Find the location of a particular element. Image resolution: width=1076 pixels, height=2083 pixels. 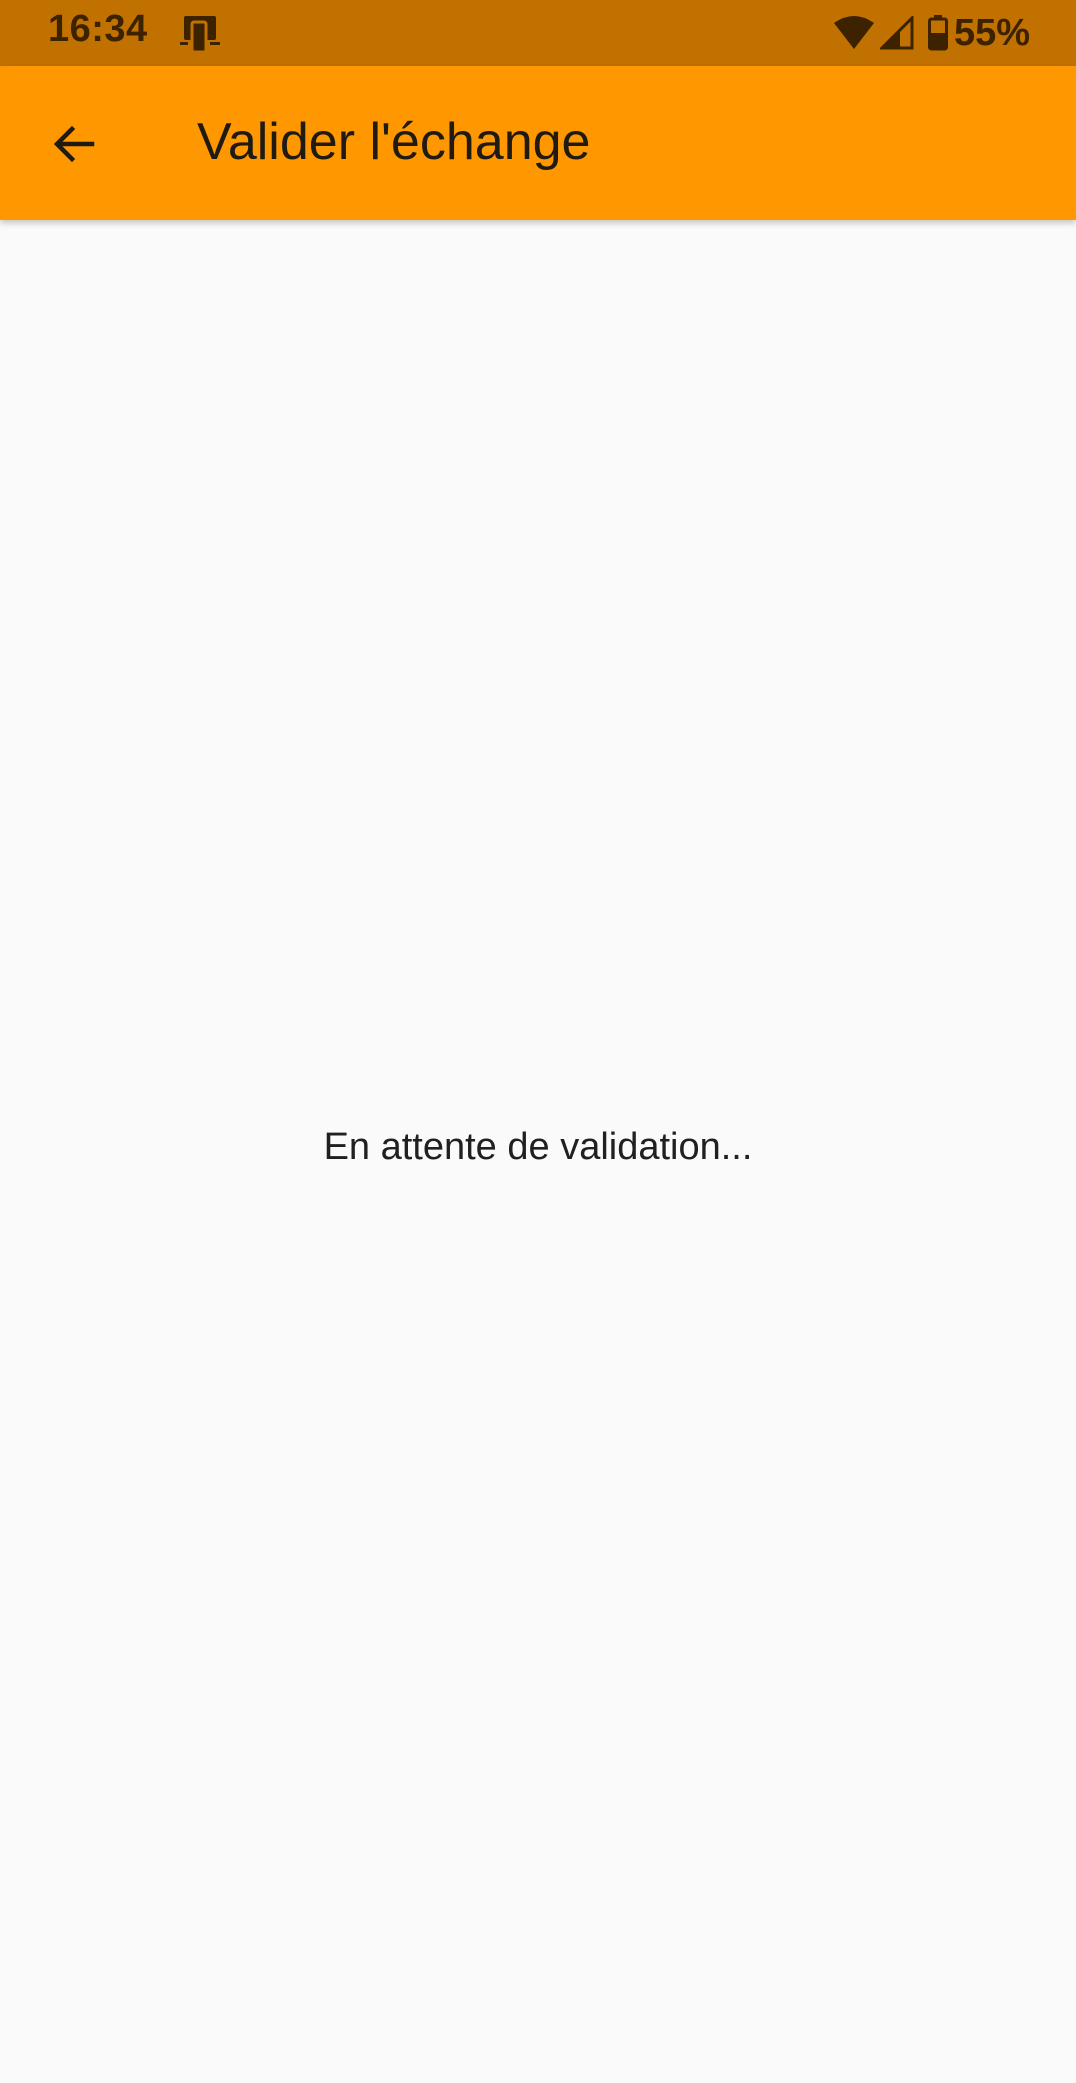

status-time: 16:34 is located at coordinates (98, 29).